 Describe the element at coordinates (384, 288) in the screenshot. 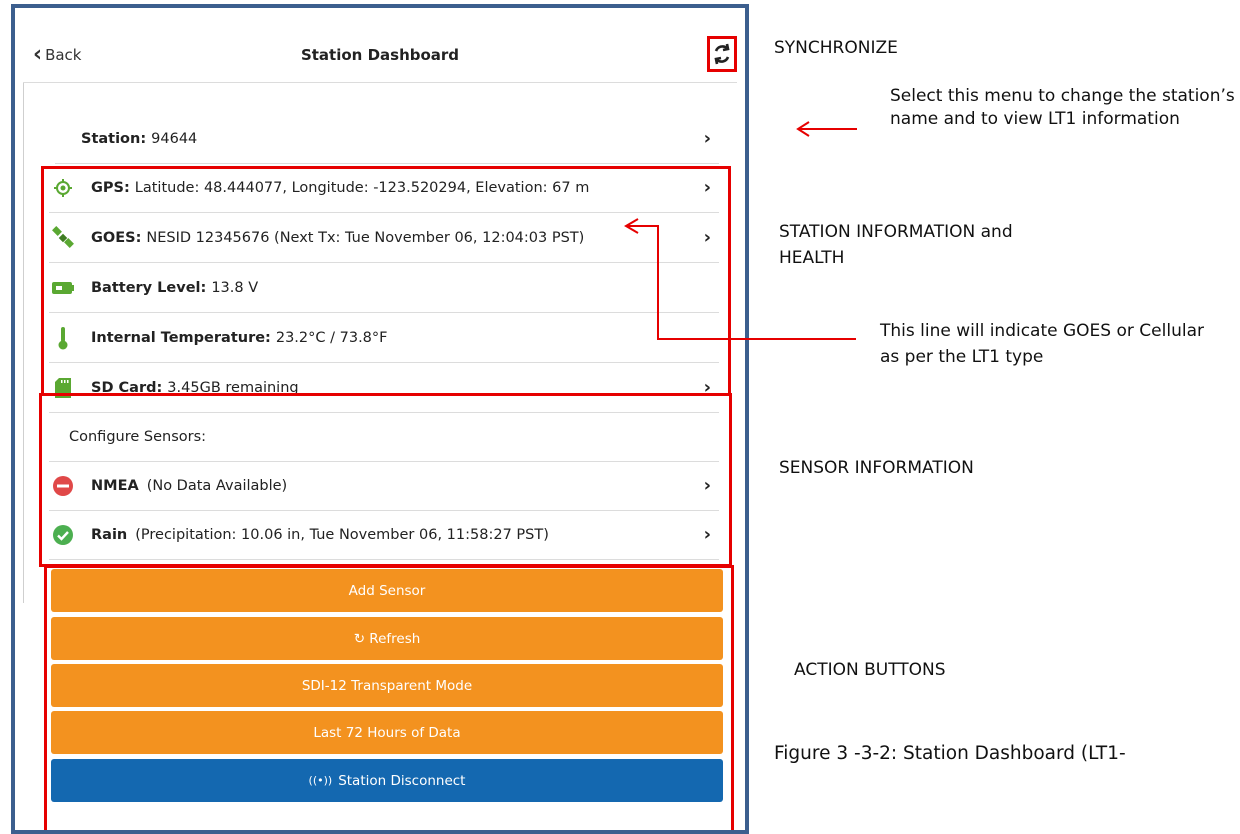

I see `battery-row: Battery Level: 13.8 V` at that location.